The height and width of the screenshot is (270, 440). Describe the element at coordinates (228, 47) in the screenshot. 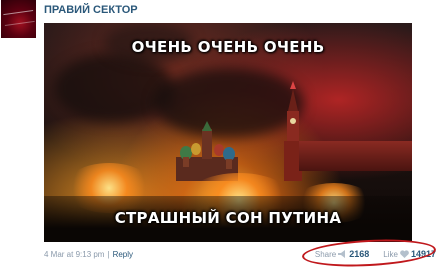

I see `image-caption-top: ОЧЕНЬ ОЧЕНЬ ОЧЕНЬ` at that location.